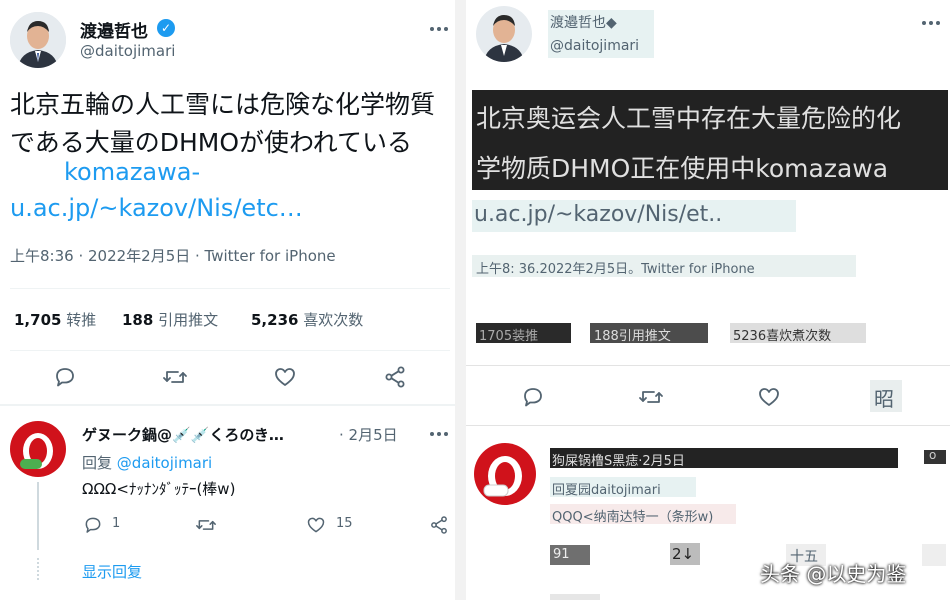  I want to click on thread-dots, so click(39, 569).